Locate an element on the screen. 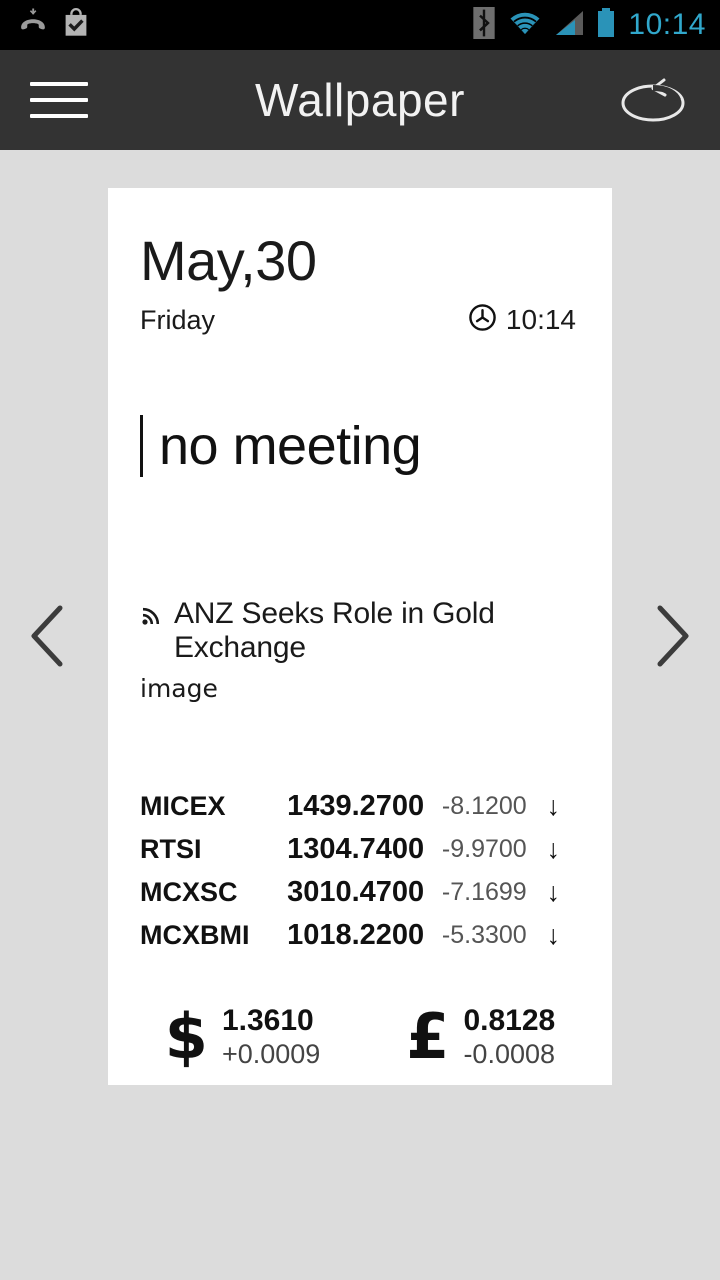  dollar-symbol: $ is located at coordinates (186, 1036).